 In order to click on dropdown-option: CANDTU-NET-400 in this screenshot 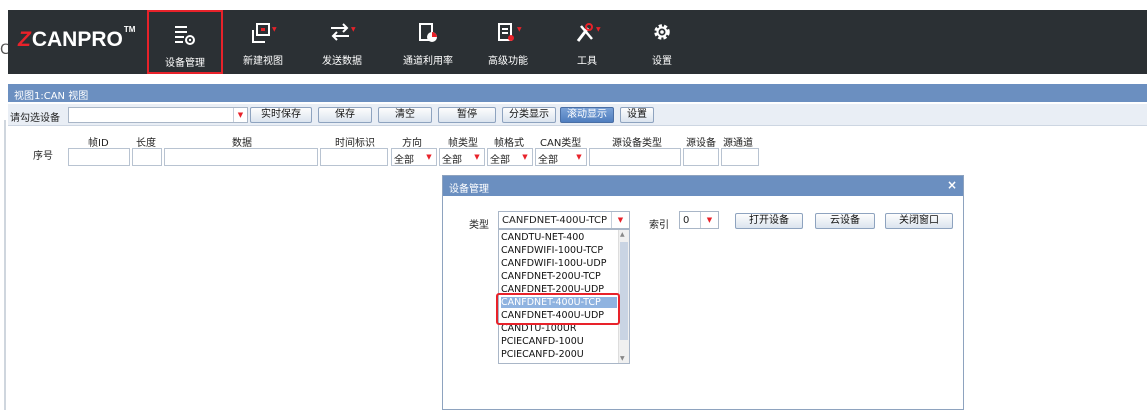, I will do `click(559, 237)`.